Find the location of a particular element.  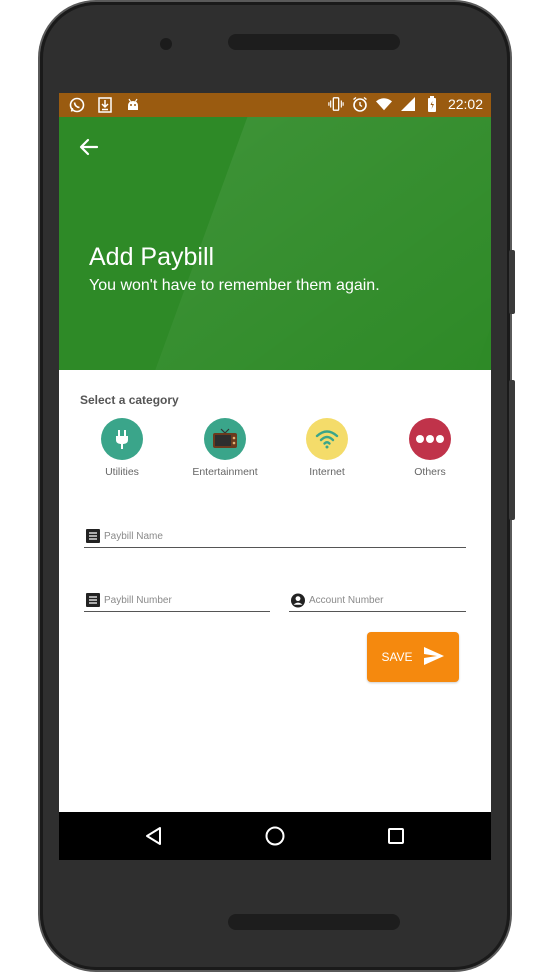

category-internet: Internet is located at coordinates (327, 448).